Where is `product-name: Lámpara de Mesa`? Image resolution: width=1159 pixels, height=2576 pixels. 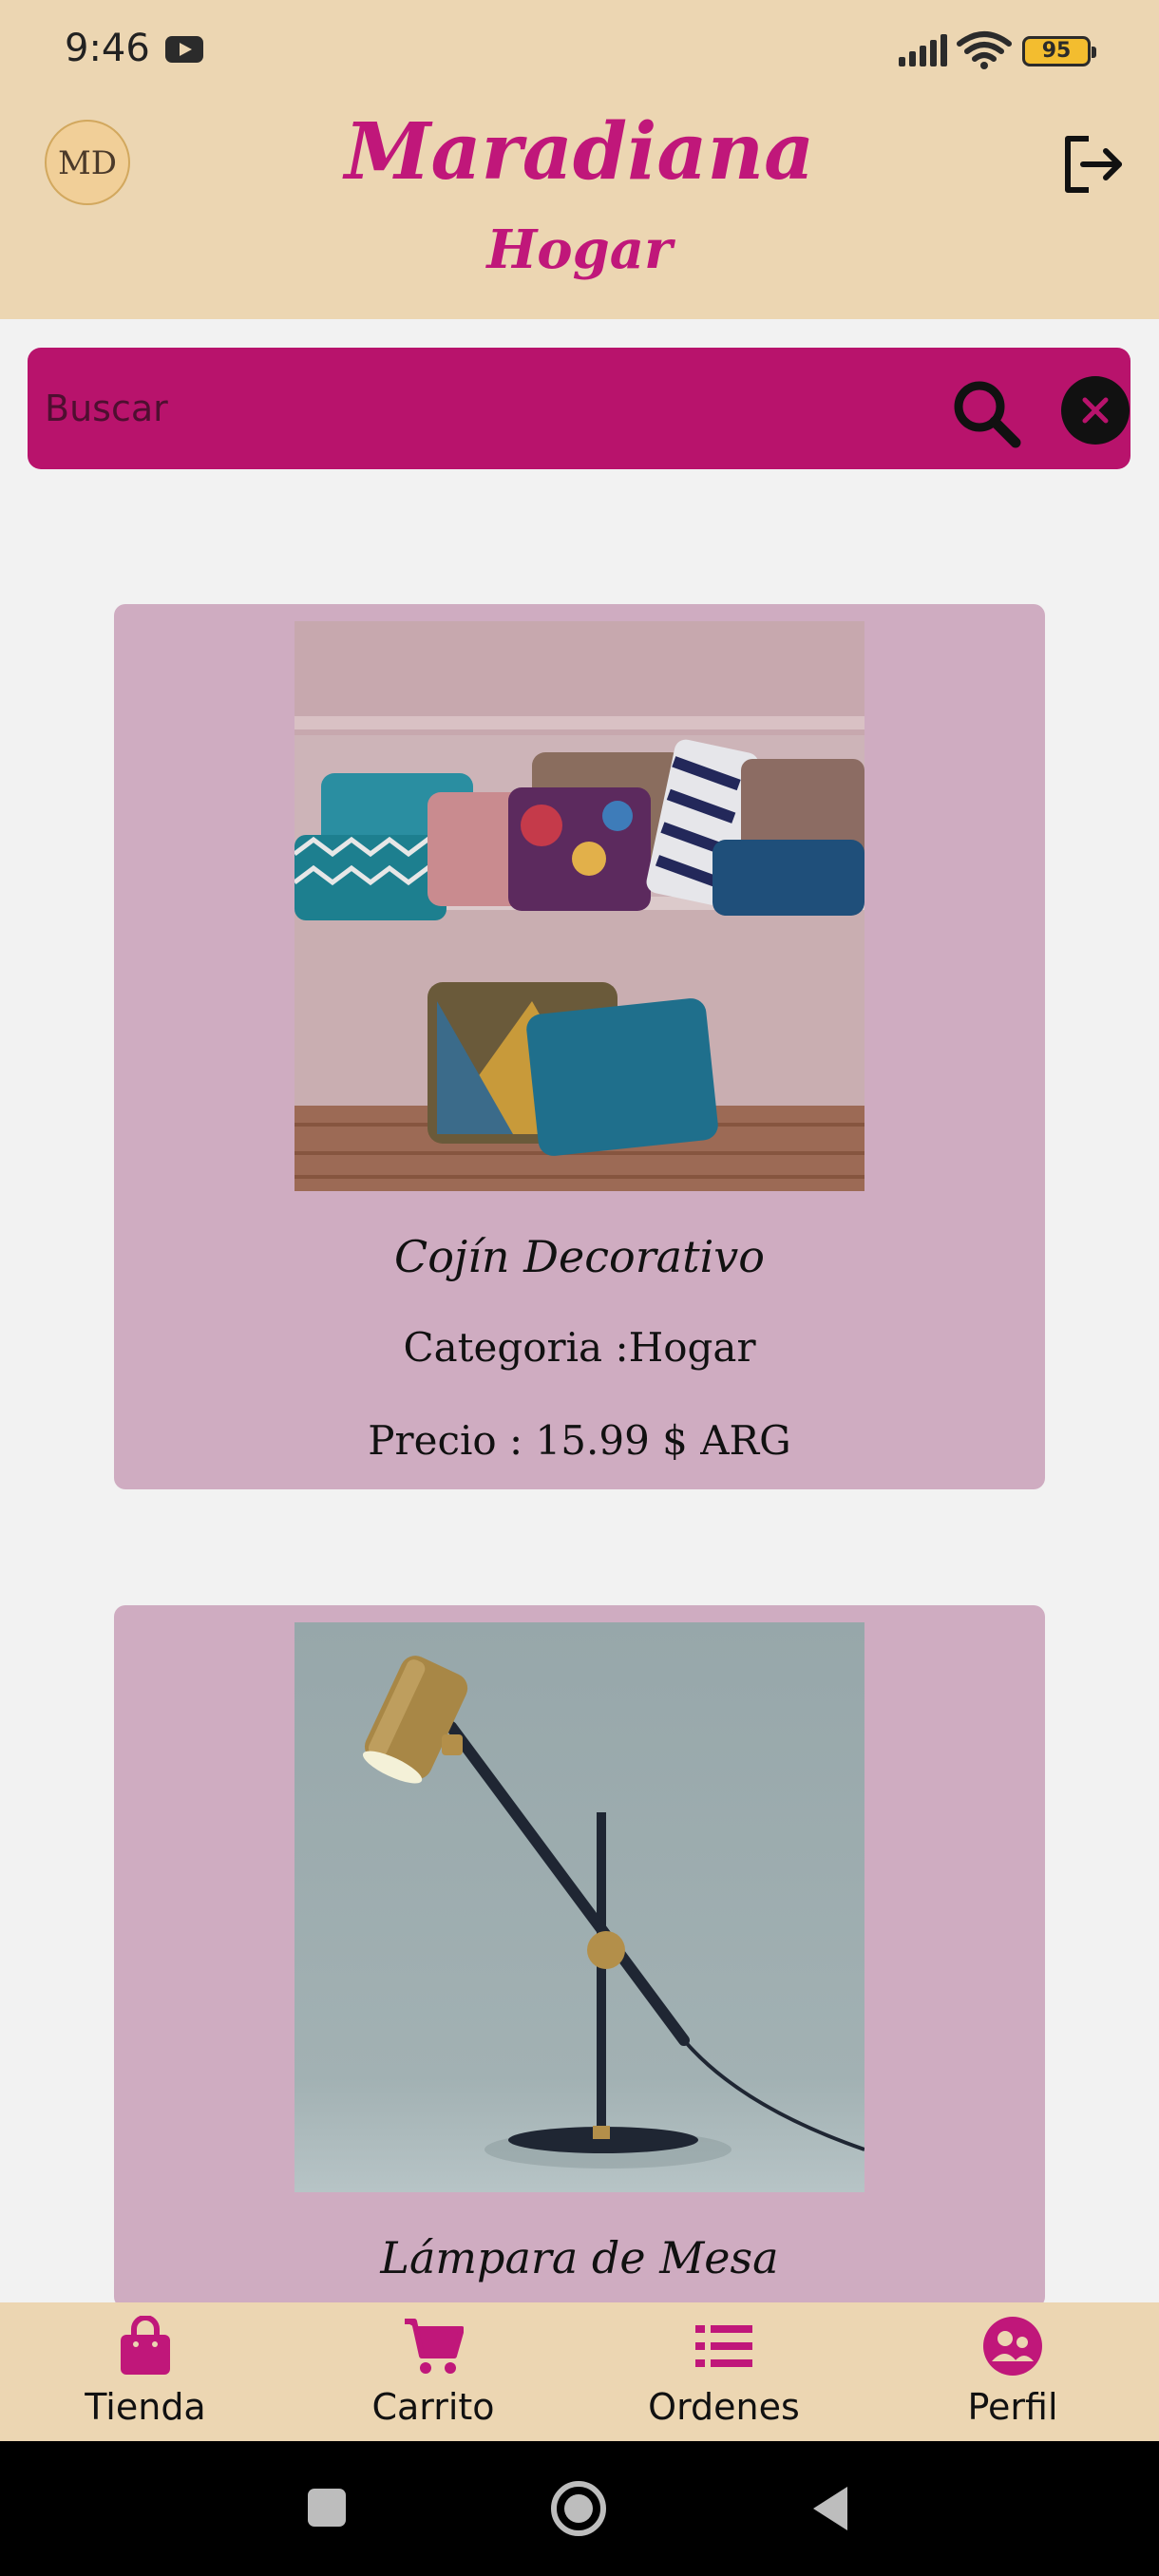
product-name: Lámpara de Mesa is located at coordinates (579, 2257).